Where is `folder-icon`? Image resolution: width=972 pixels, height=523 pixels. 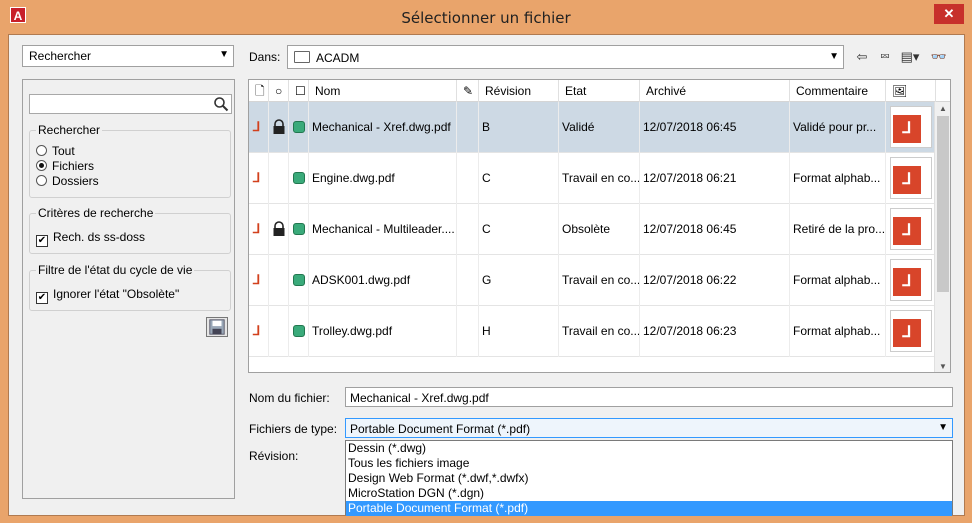
folder-icon is located at coordinates (302, 57).